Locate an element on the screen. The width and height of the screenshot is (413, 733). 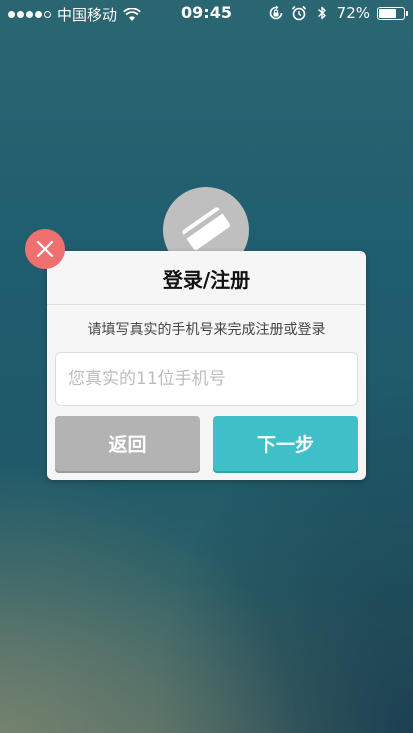
status-bar: 中国移动 09:45 72% is located at coordinates (206, 14).